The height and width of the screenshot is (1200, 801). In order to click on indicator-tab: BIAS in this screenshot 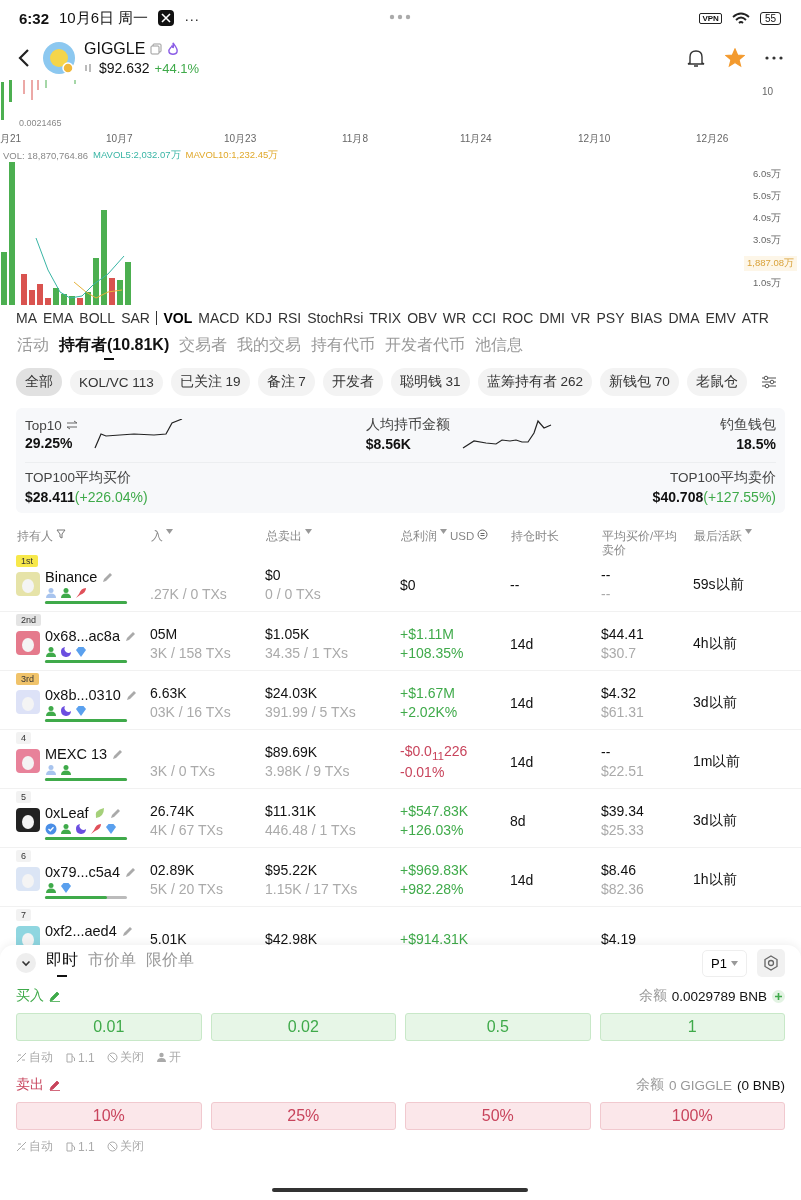, I will do `click(646, 318)`.